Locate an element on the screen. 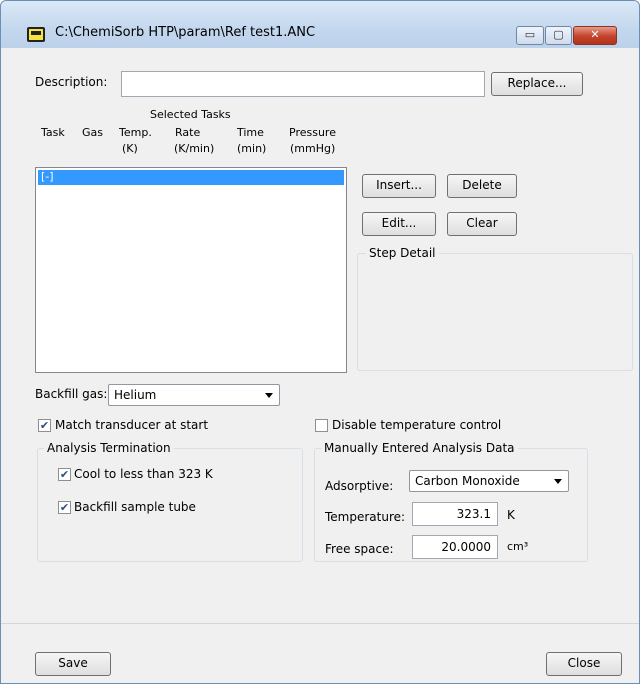 The image size is (640, 684). backfill-tube-checkbox: ✔ is located at coordinates (64, 507).